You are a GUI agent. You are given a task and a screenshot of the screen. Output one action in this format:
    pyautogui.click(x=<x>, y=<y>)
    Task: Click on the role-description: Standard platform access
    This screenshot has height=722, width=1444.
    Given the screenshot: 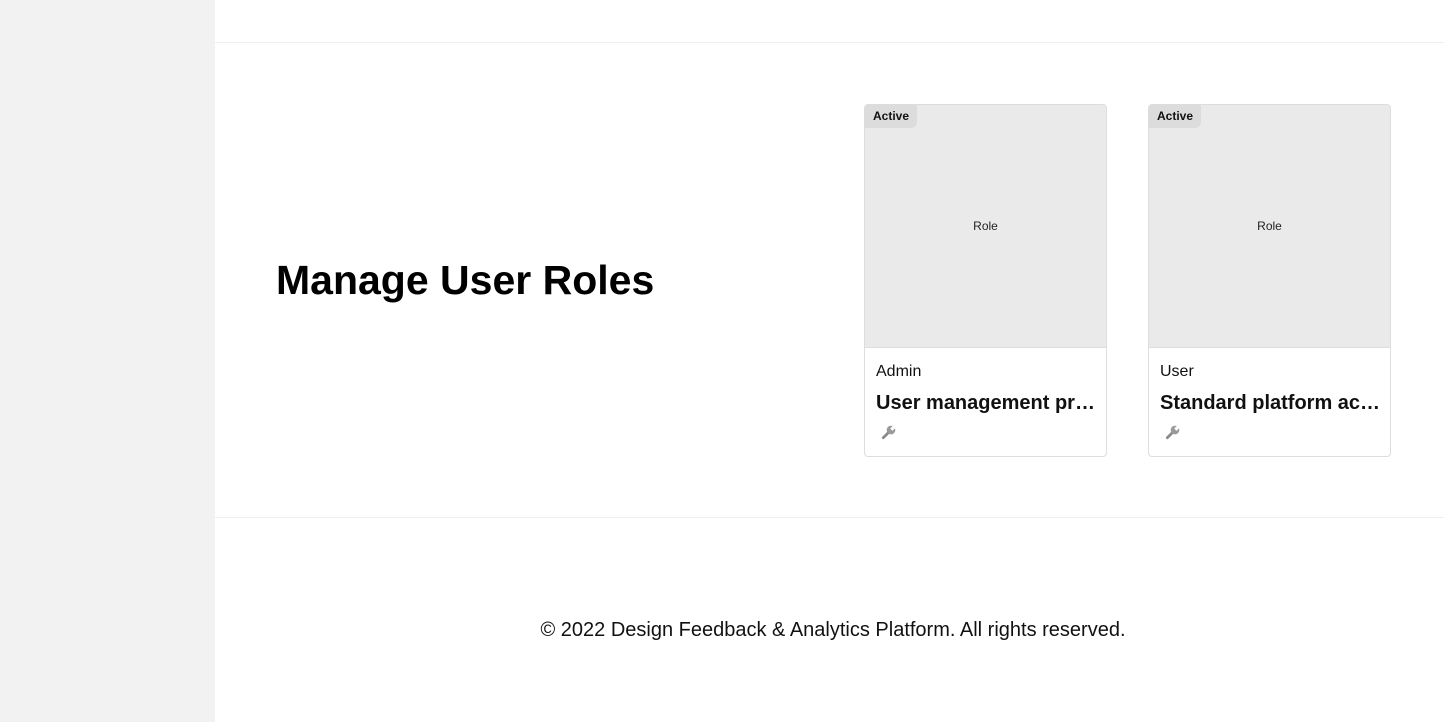 What is the action you would take?
    pyautogui.click(x=1271, y=403)
    